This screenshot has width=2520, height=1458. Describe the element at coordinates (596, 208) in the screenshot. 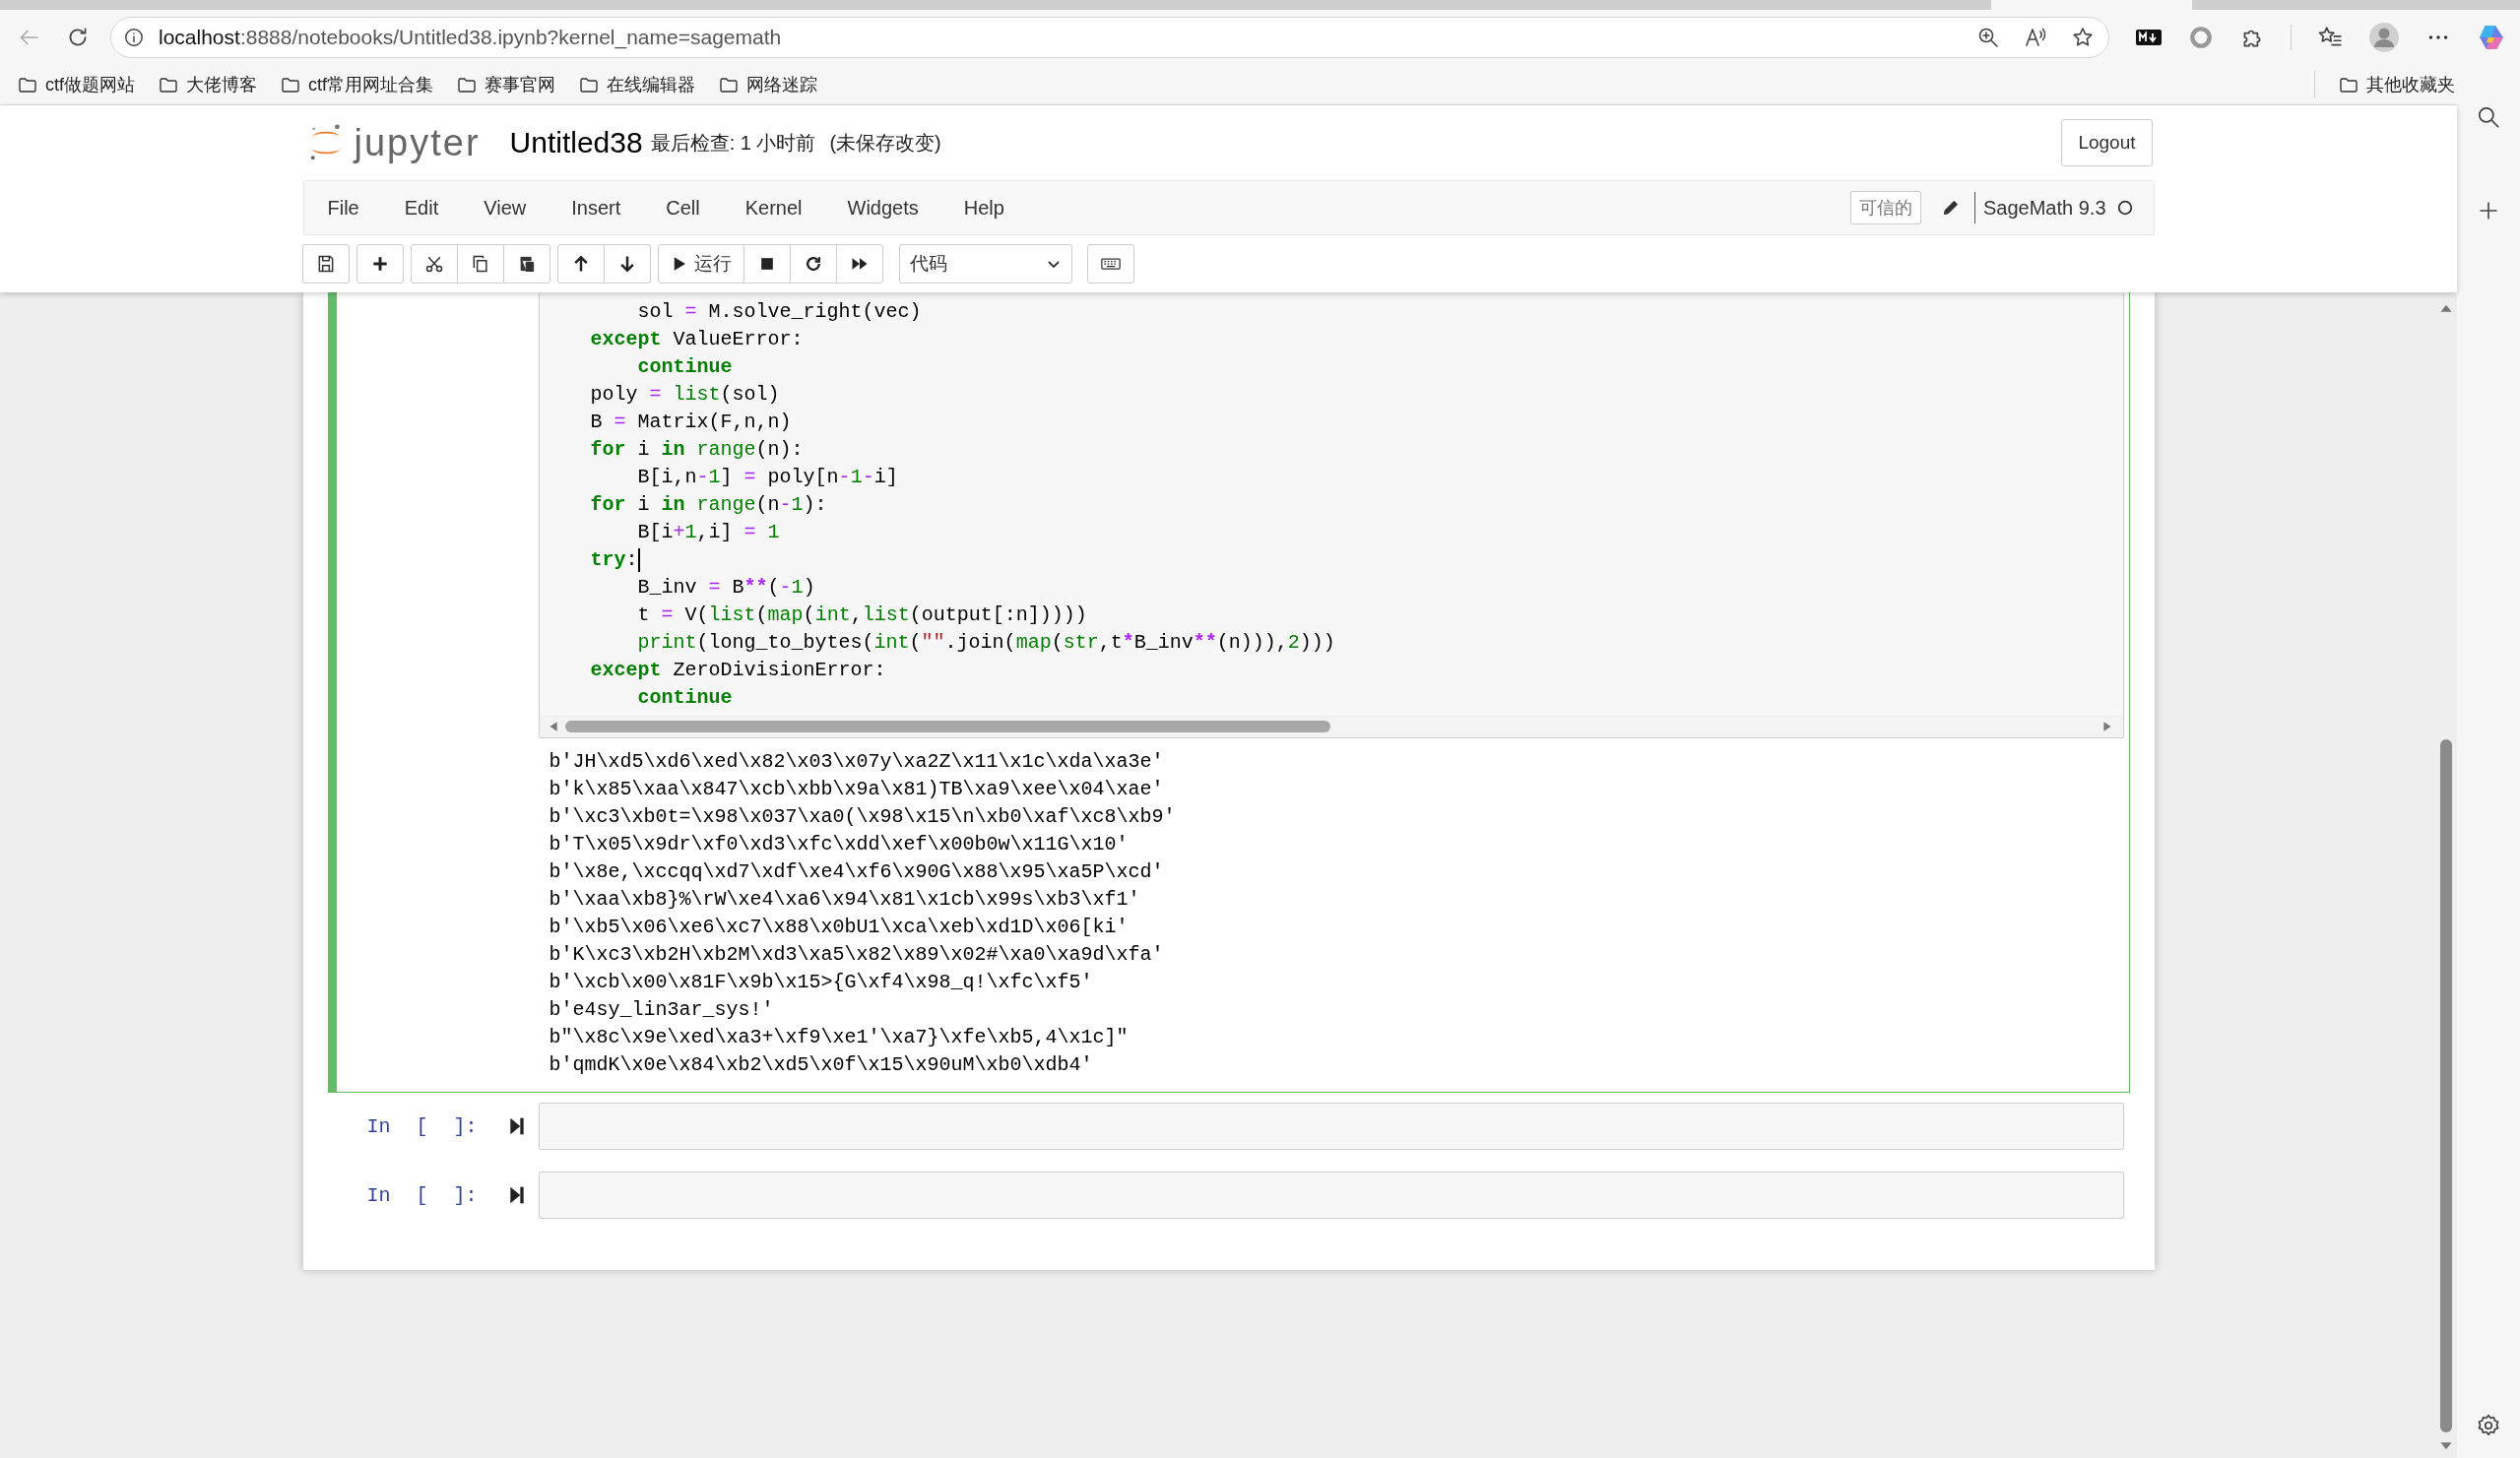

I see `menu-item: Insert` at that location.